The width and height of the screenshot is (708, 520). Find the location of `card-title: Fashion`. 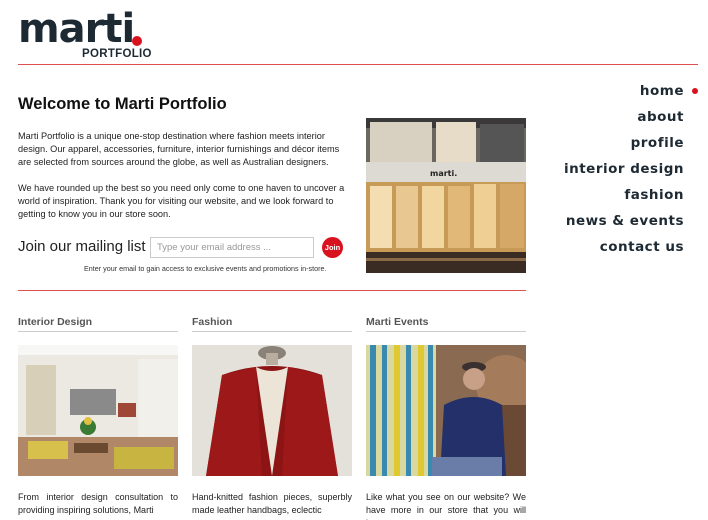

card-title: Fashion is located at coordinates (272, 324).